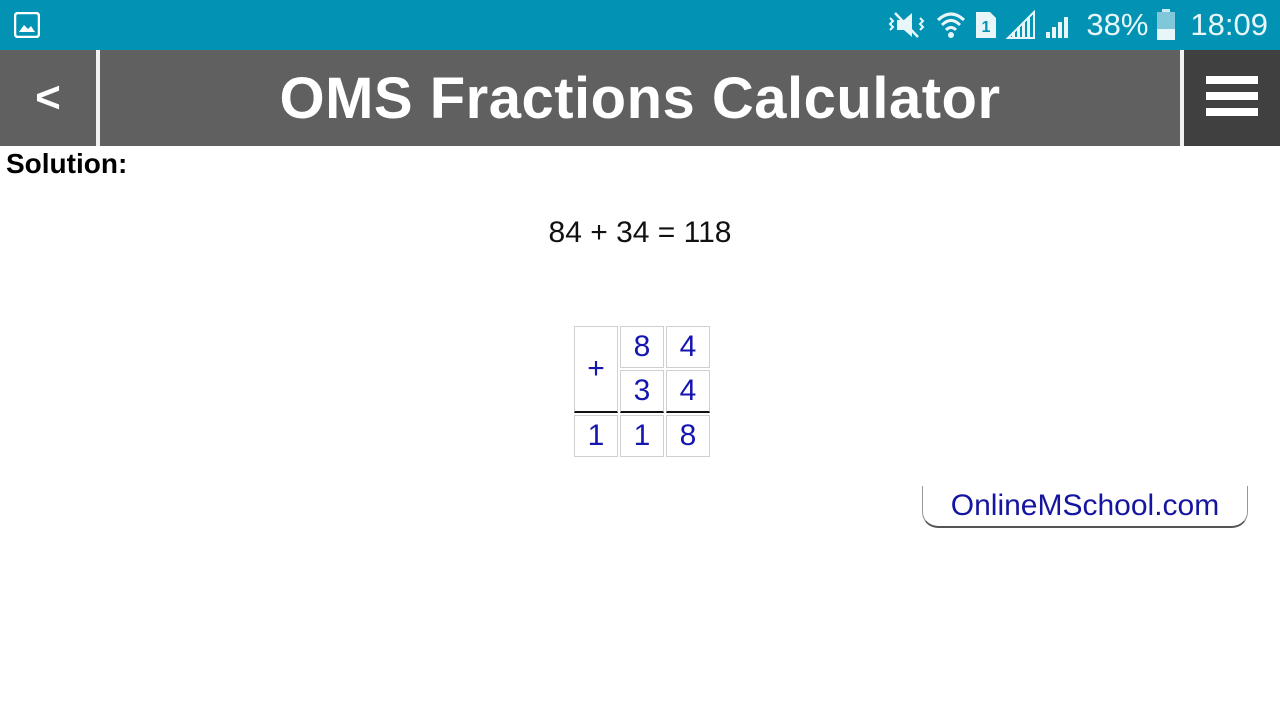 The height and width of the screenshot is (720, 1280). I want to click on result-digit-cell: 8, so click(688, 436).